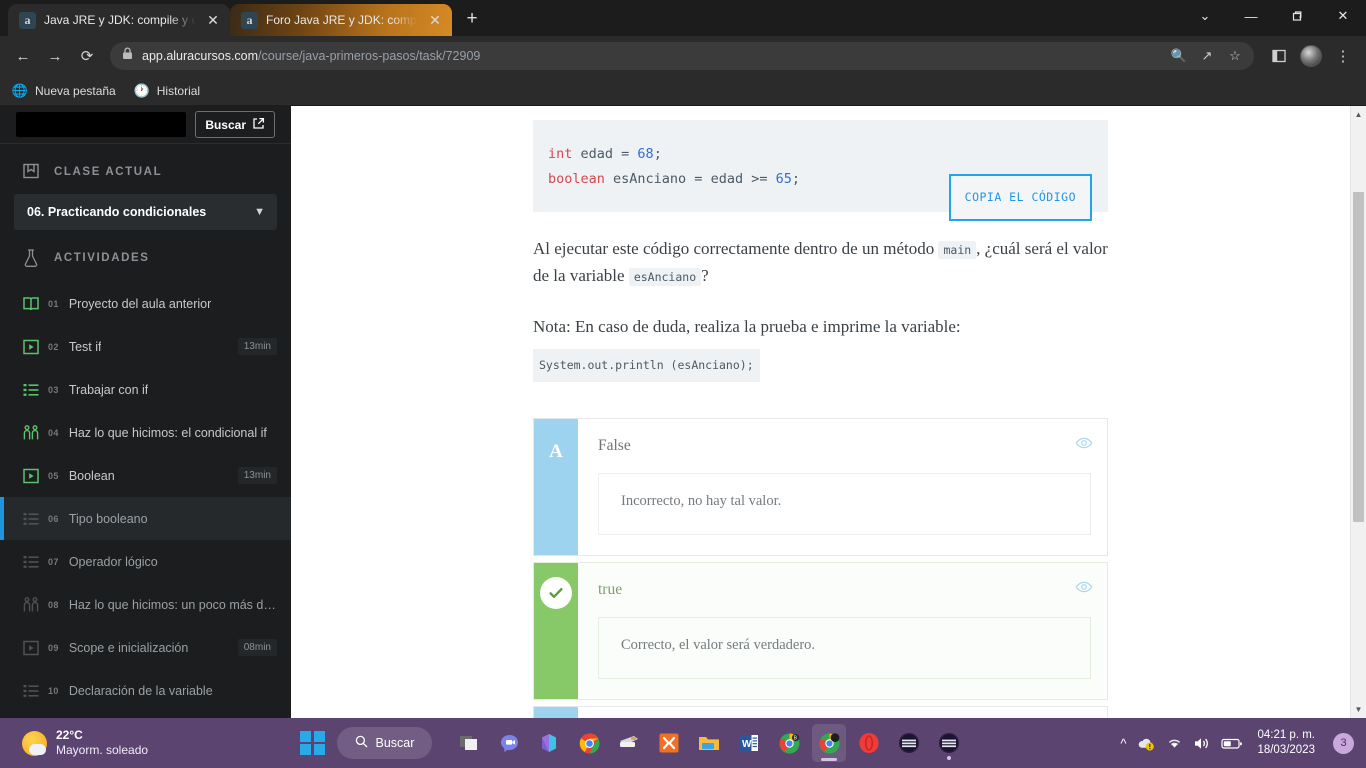  Describe the element at coordinates (709, 743) in the screenshot. I see `folder-icon` at that location.